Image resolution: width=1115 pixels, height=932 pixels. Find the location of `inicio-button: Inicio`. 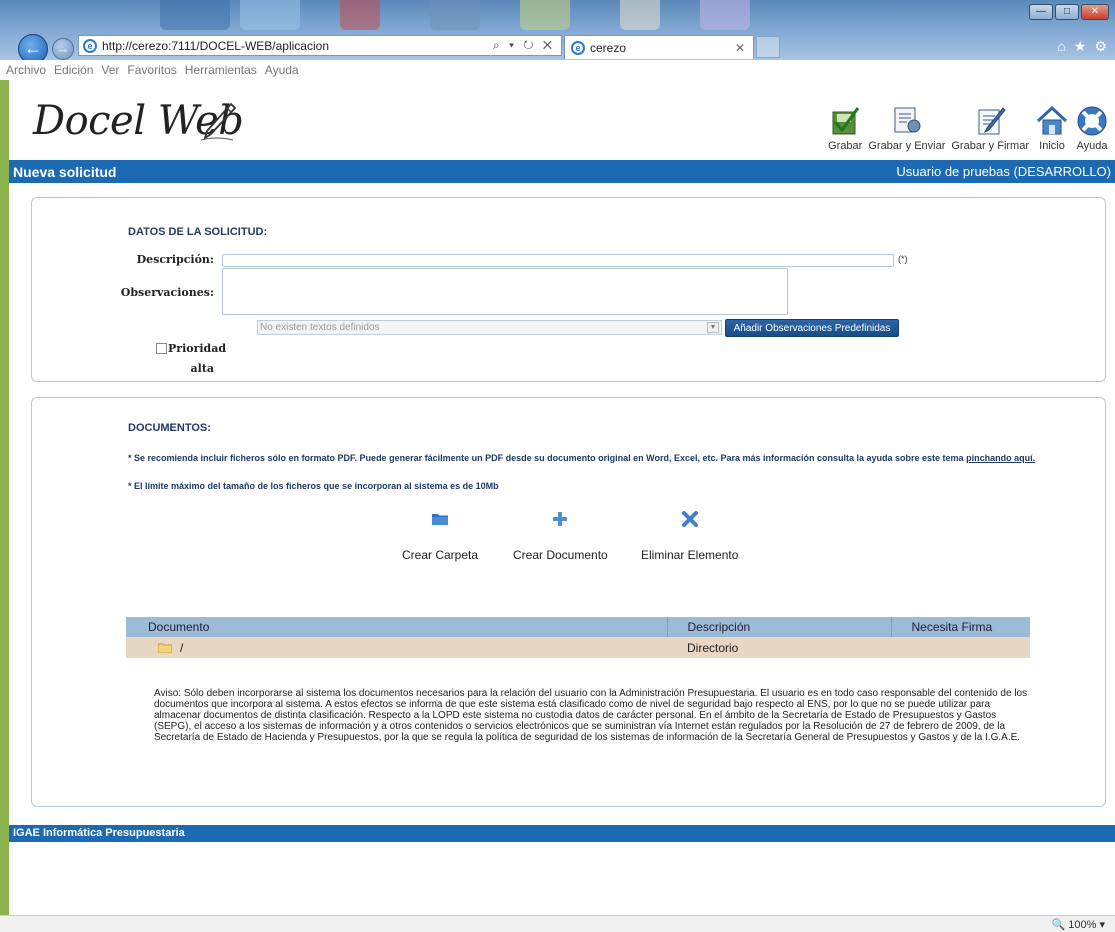

inicio-button: Inicio is located at coordinates (1052, 128).